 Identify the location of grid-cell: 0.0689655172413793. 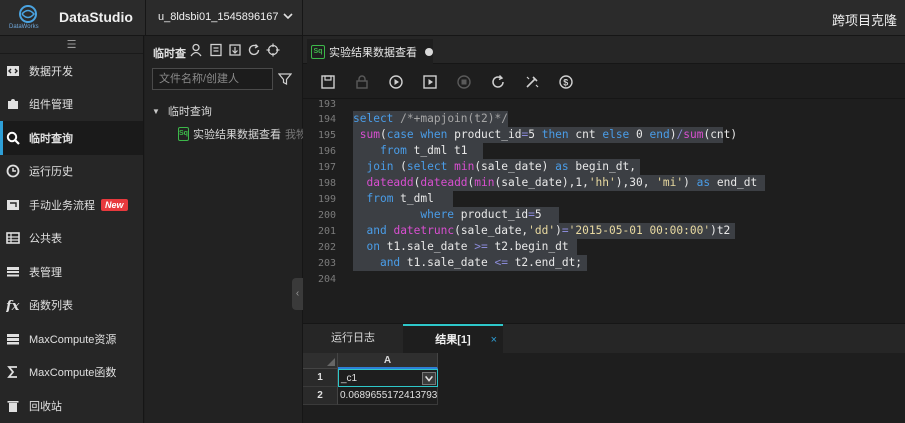
(388, 396).